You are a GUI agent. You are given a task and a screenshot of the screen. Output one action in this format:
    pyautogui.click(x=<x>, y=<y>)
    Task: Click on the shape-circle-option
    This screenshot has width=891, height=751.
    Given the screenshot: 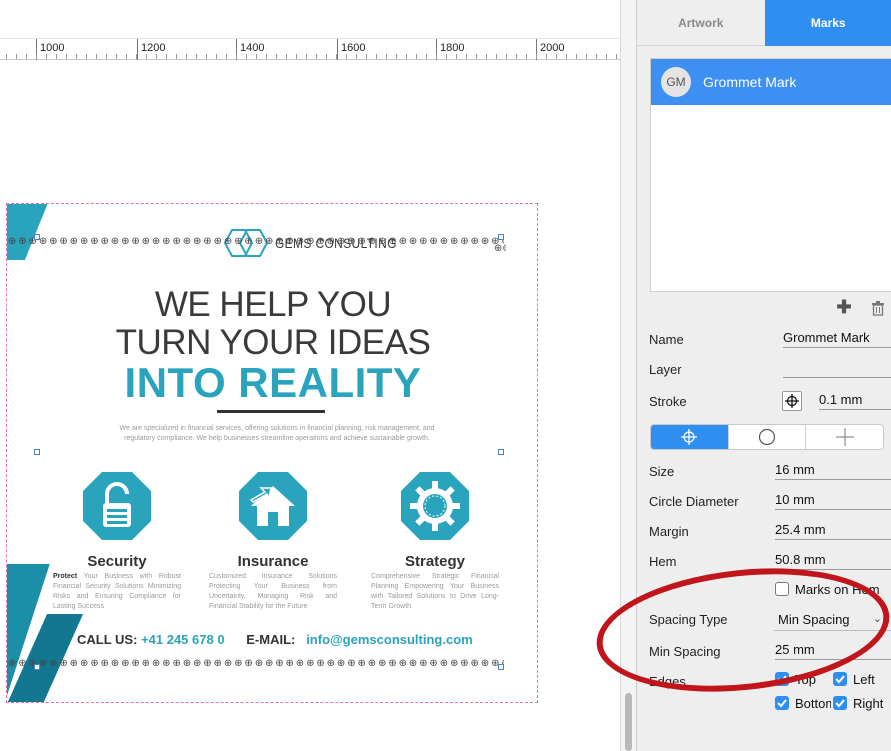 What is the action you would take?
    pyautogui.click(x=768, y=437)
    